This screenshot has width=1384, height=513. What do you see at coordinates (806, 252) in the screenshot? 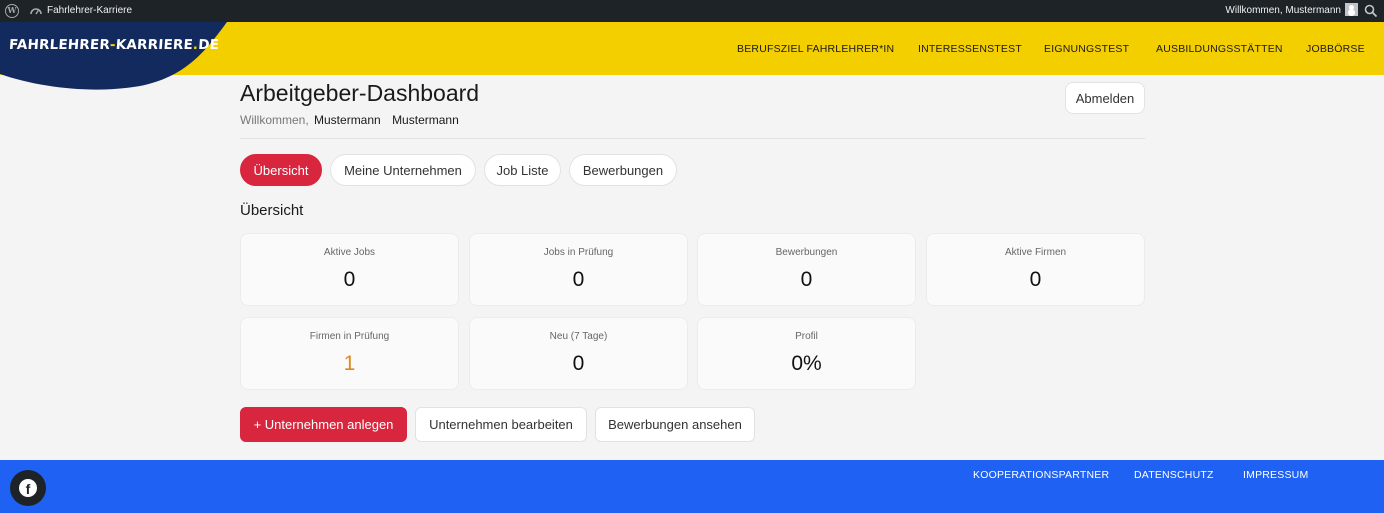
I see `stat-label: Bewerbungen` at bounding box center [806, 252].